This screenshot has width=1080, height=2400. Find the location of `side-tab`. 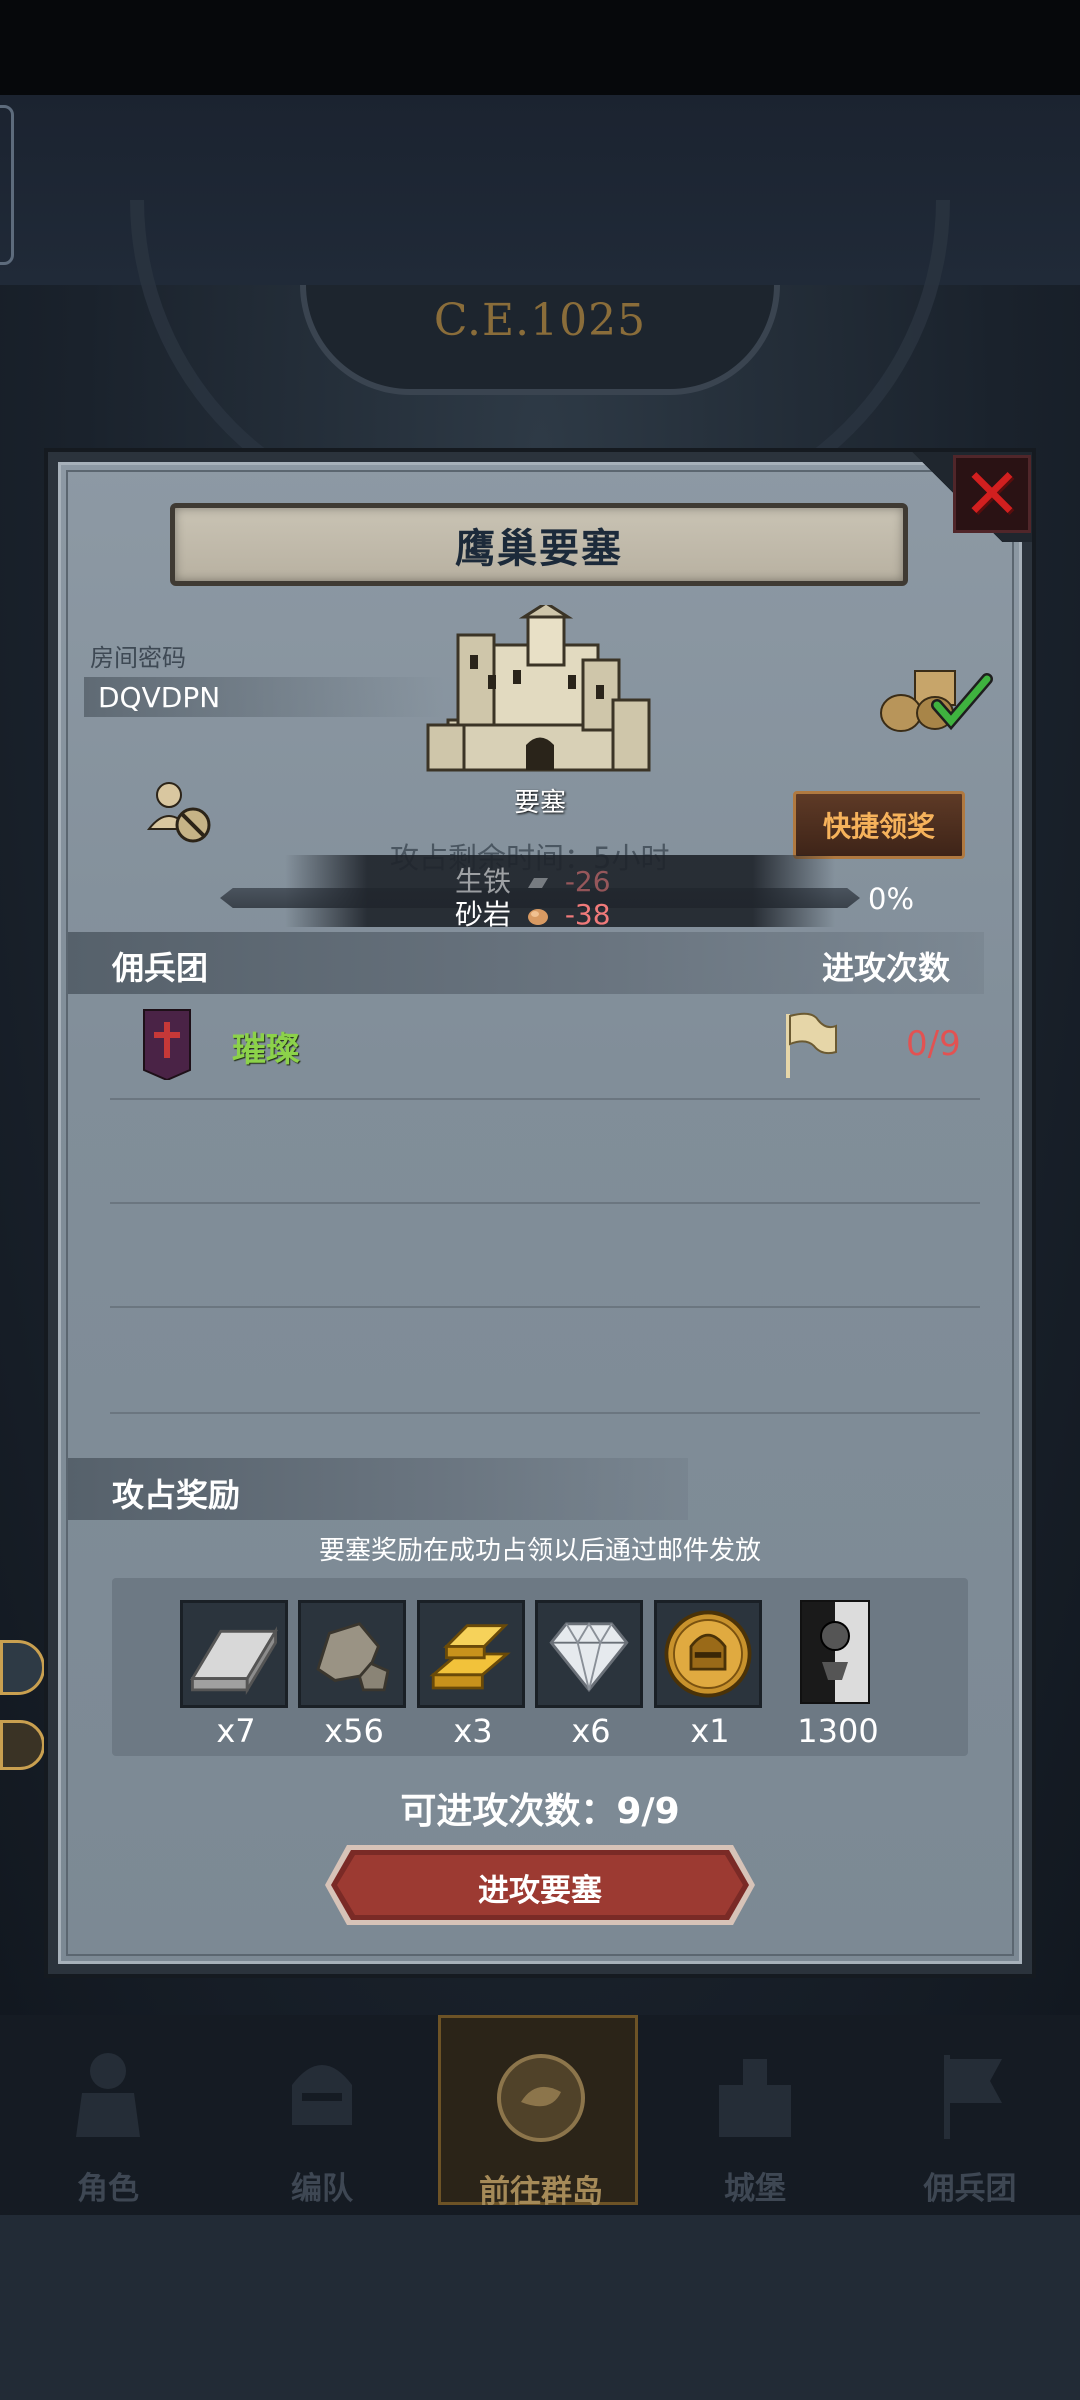

side-tab is located at coordinates (7, 185).